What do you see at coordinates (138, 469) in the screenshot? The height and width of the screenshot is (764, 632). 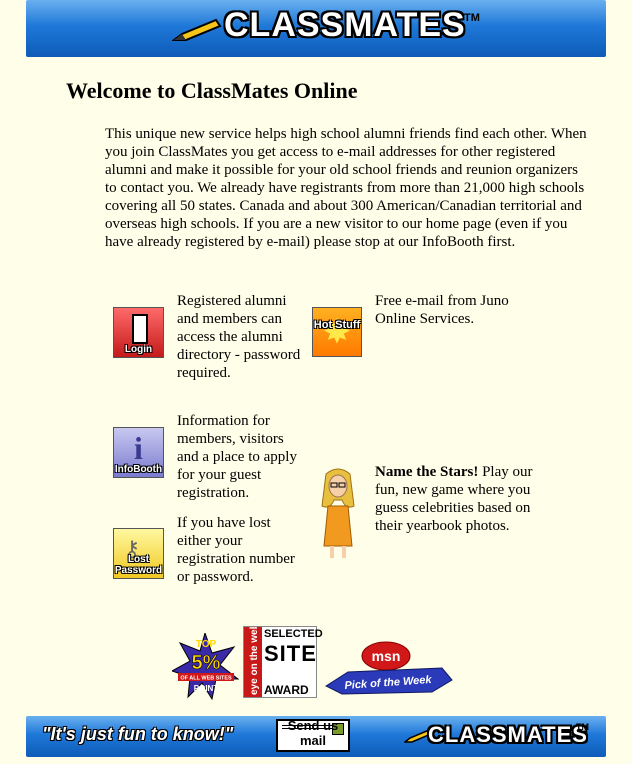 I see `infobooth-icon-label: InfoBooth` at bounding box center [138, 469].